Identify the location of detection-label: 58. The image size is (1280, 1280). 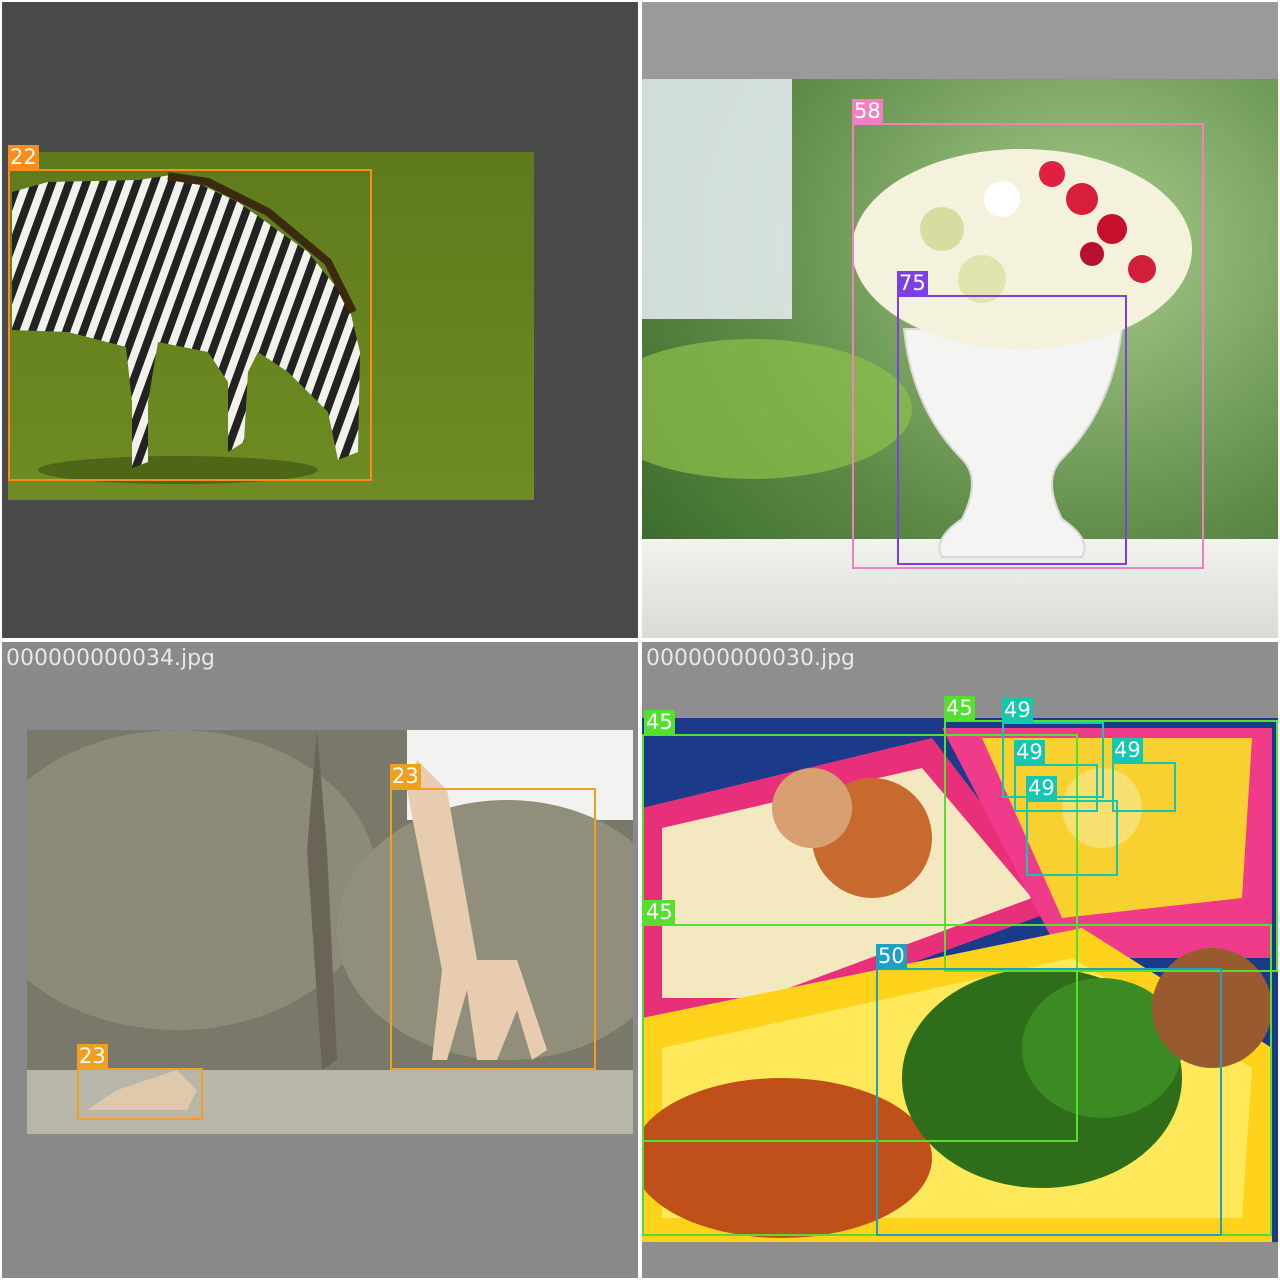
(867, 111).